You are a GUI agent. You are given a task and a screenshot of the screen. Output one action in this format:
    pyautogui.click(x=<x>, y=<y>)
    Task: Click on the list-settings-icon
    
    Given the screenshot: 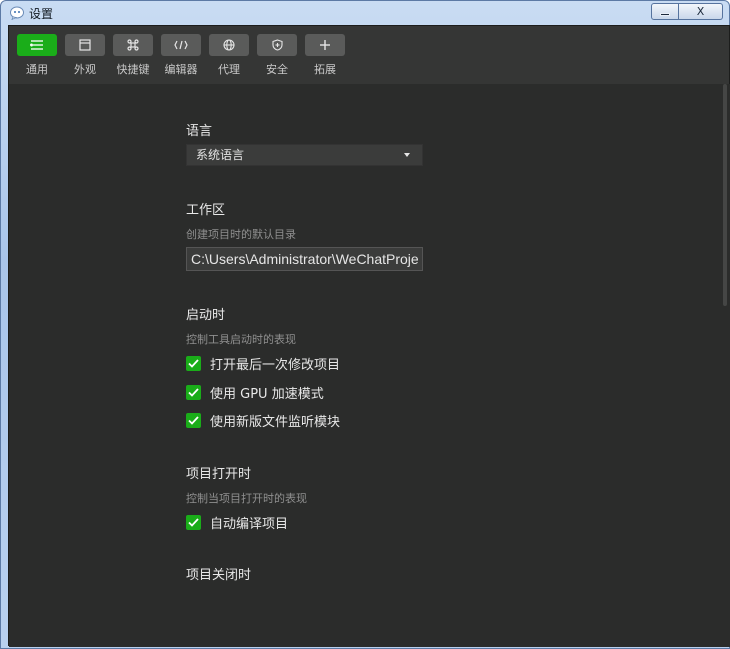 What is the action you would take?
    pyautogui.click(x=37, y=45)
    